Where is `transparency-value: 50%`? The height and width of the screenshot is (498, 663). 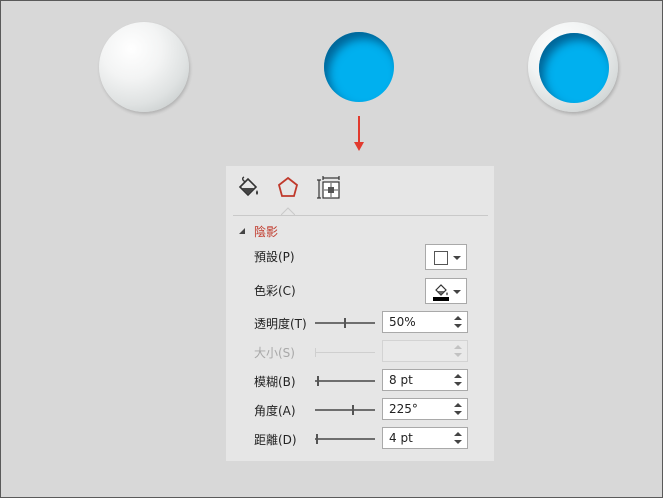
transparency-value: 50% is located at coordinates (402, 322).